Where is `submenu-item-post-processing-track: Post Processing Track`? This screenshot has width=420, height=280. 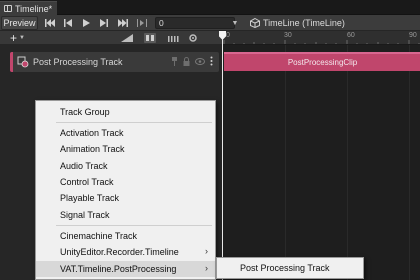 submenu-item-post-processing-track: Post Processing Track is located at coordinates (290, 268).